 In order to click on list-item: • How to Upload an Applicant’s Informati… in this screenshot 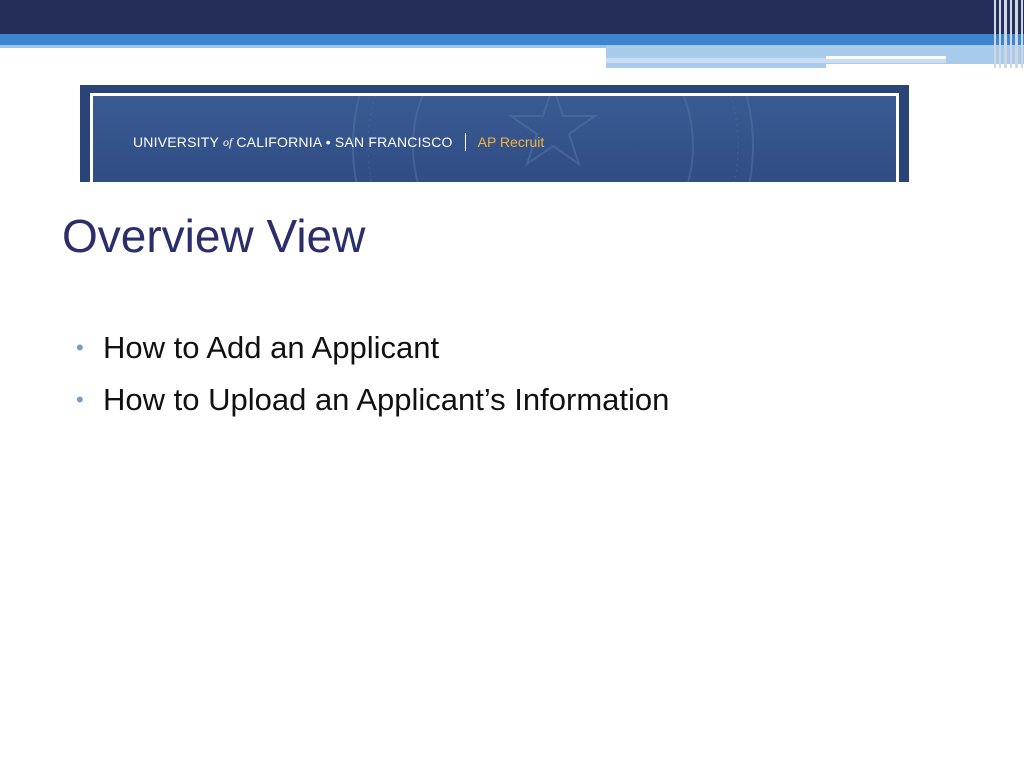, I will do `click(372, 400)`.